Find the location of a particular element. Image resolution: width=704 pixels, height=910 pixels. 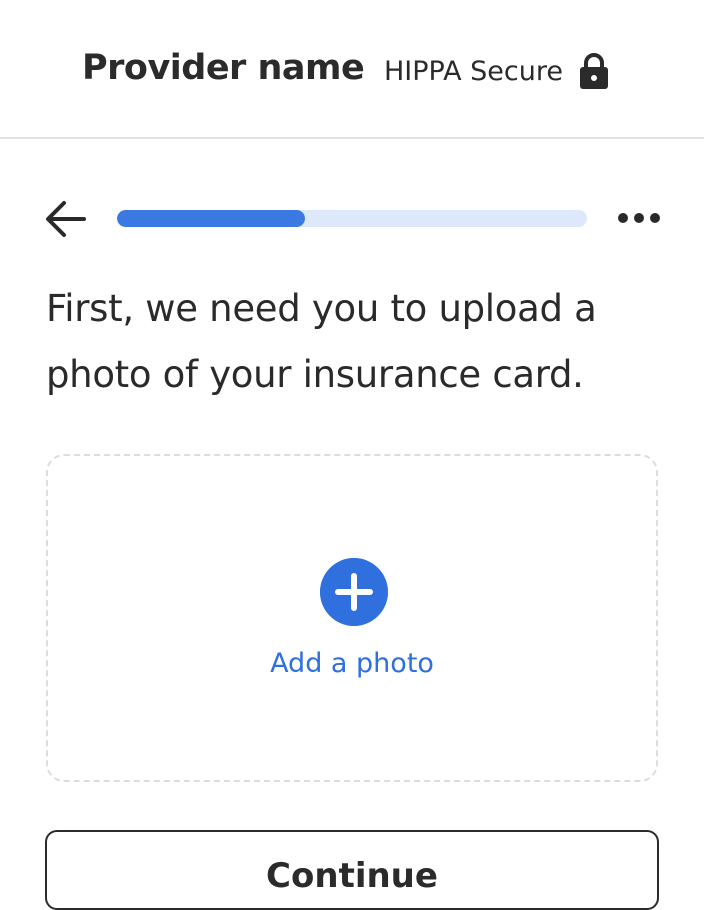

continue-button: Continue is located at coordinates (352, 870).